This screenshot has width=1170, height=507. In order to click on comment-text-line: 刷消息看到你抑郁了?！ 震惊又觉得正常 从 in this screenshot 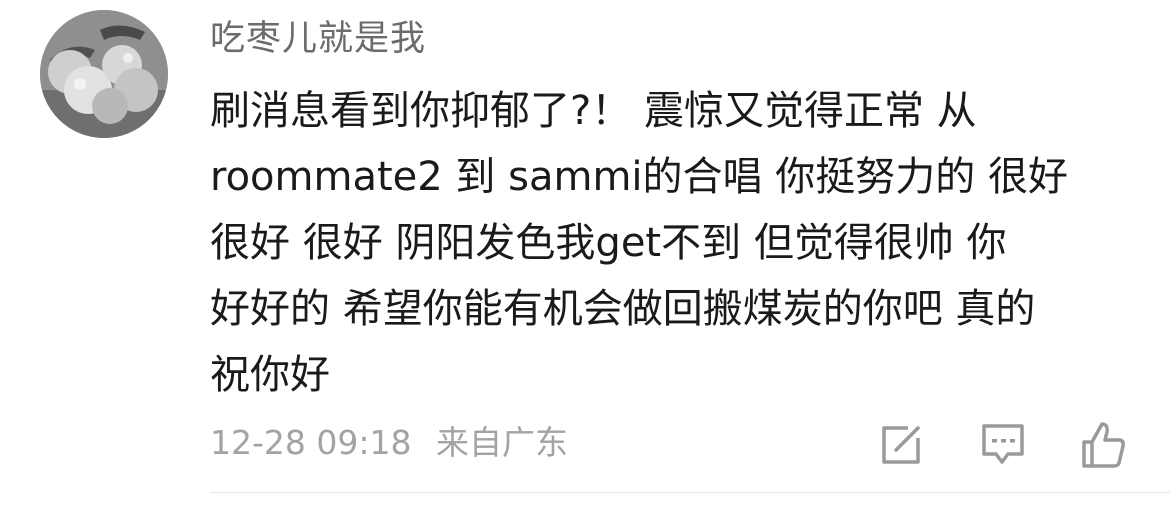, I will do `click(593, 111)`.